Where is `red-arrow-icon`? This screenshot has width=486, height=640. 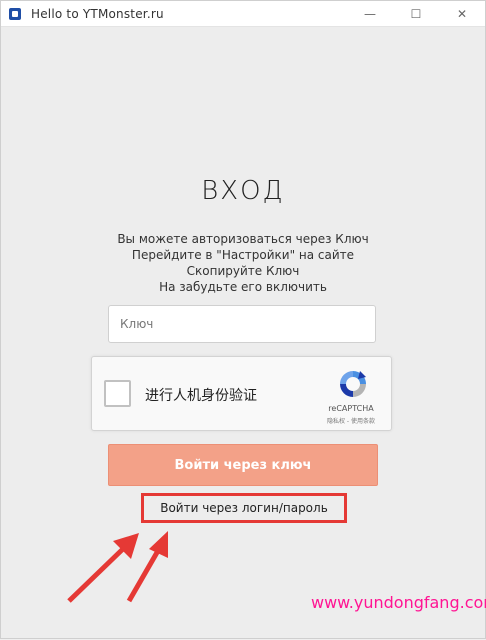 red-arrow-icon is located at coordinates (103, 568).